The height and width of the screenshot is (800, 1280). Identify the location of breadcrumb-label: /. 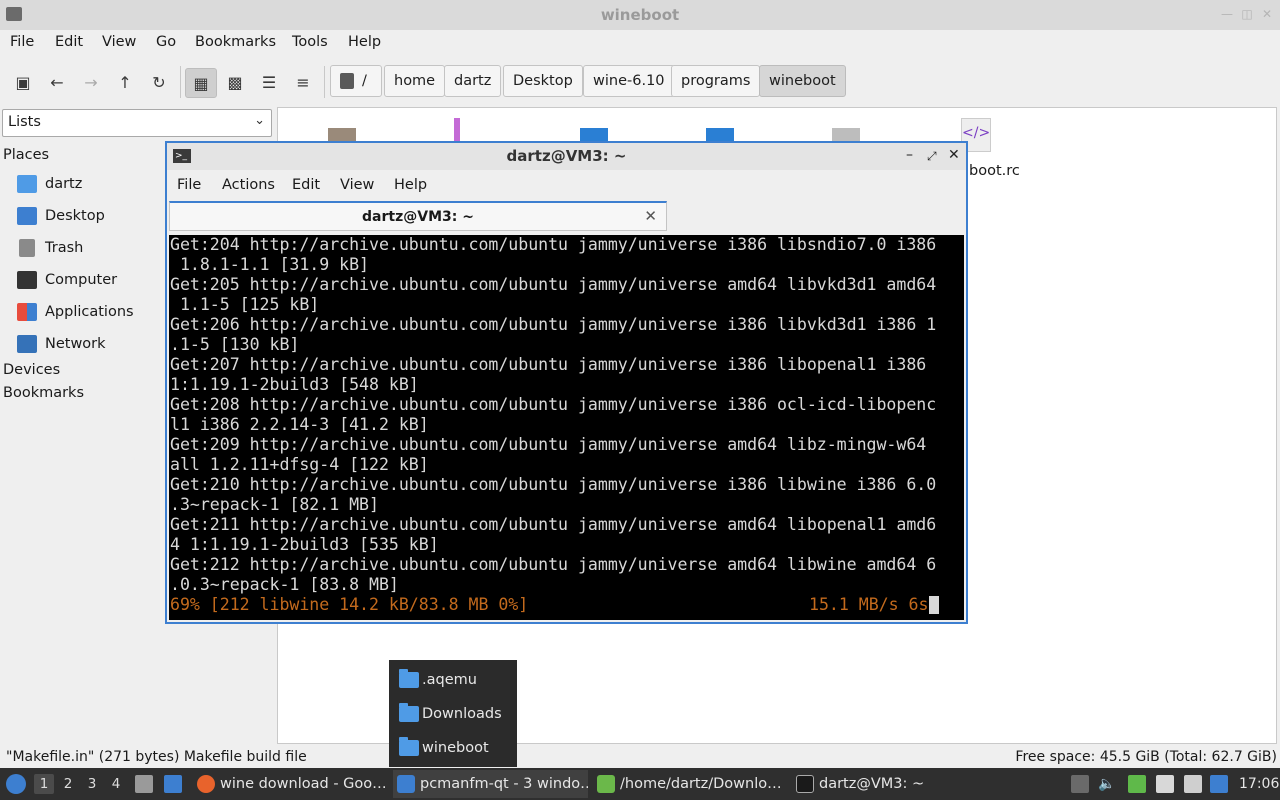
(364, 81).